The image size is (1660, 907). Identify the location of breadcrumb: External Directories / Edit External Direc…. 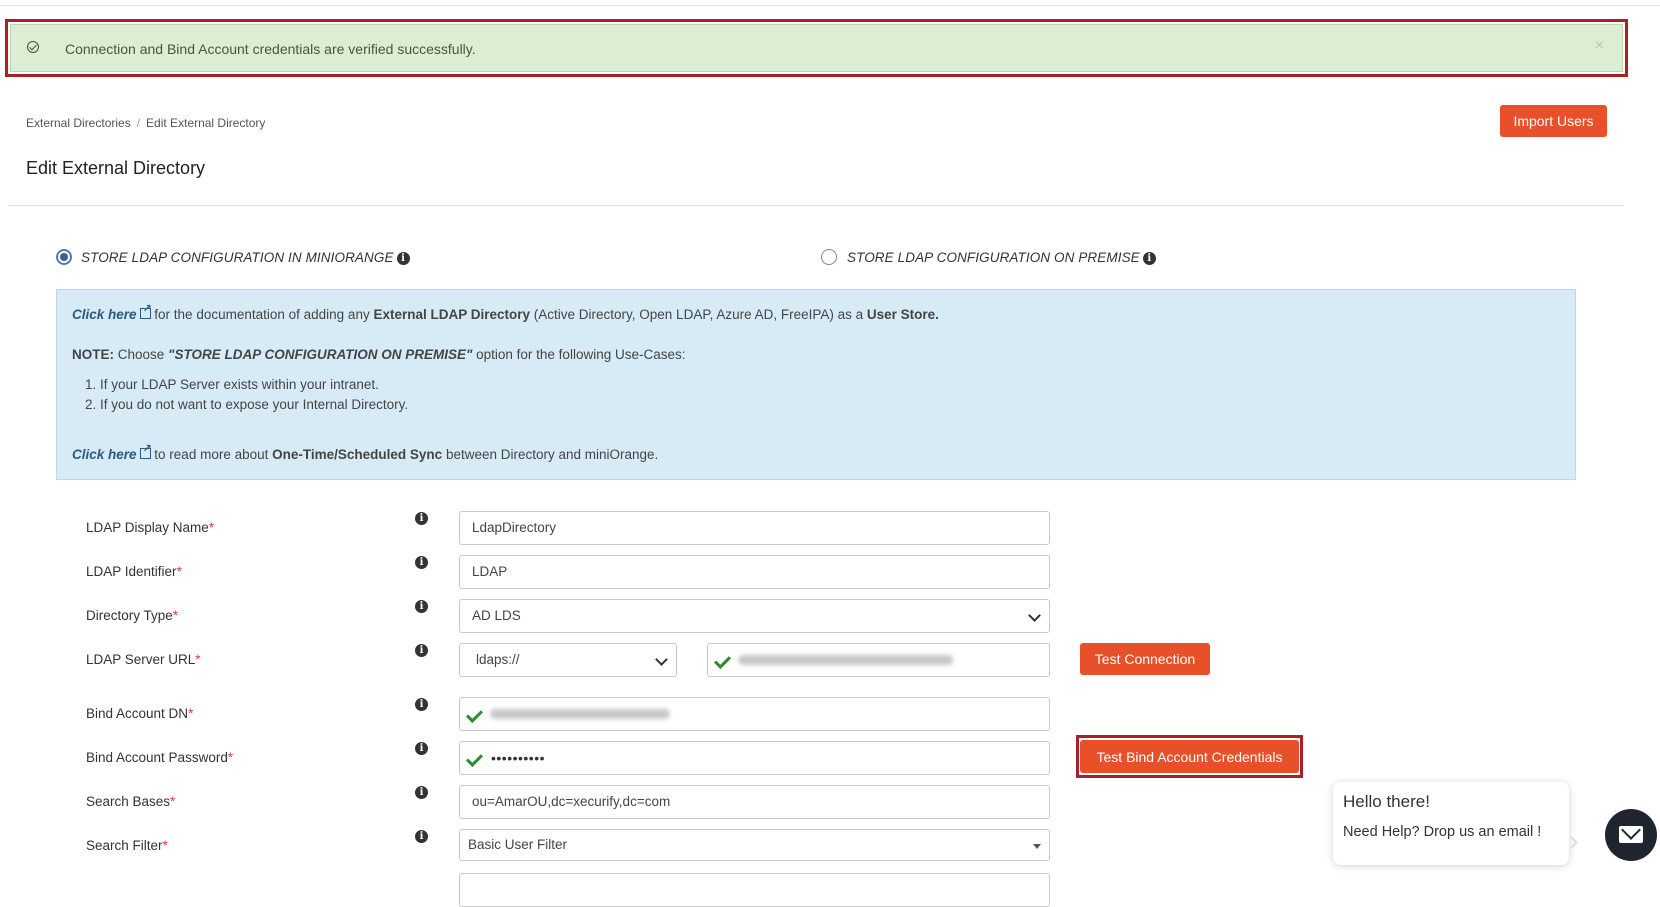
(145, 123).